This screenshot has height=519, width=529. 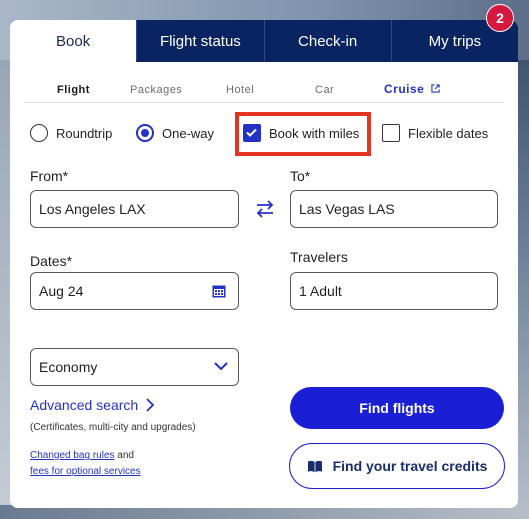 What do you see at coordinates (264, 102) in the screenshot?
I see `subtab-divider` at bounding box center [264, 102].